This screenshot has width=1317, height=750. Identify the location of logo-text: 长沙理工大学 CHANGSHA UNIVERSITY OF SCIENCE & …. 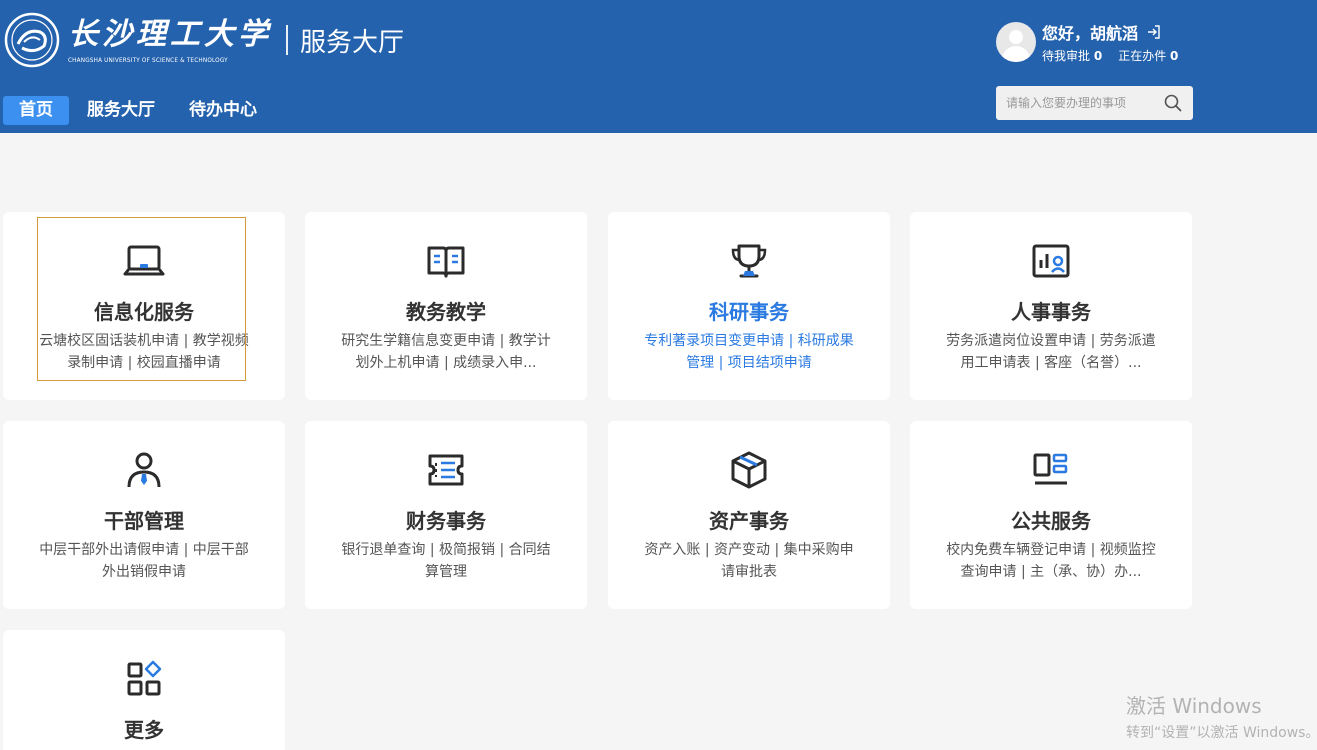
(170, 40).